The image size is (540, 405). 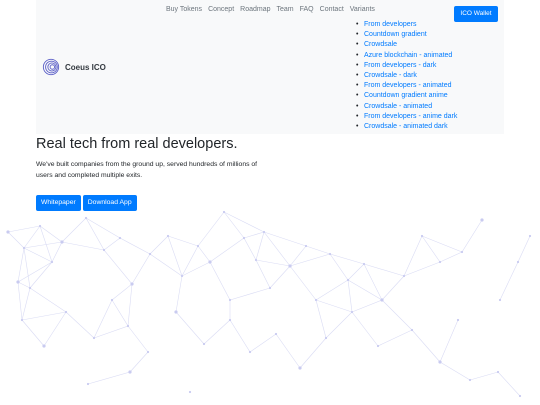 I want to click on variant-item: Crowdsale, so click(x=406, y=45).